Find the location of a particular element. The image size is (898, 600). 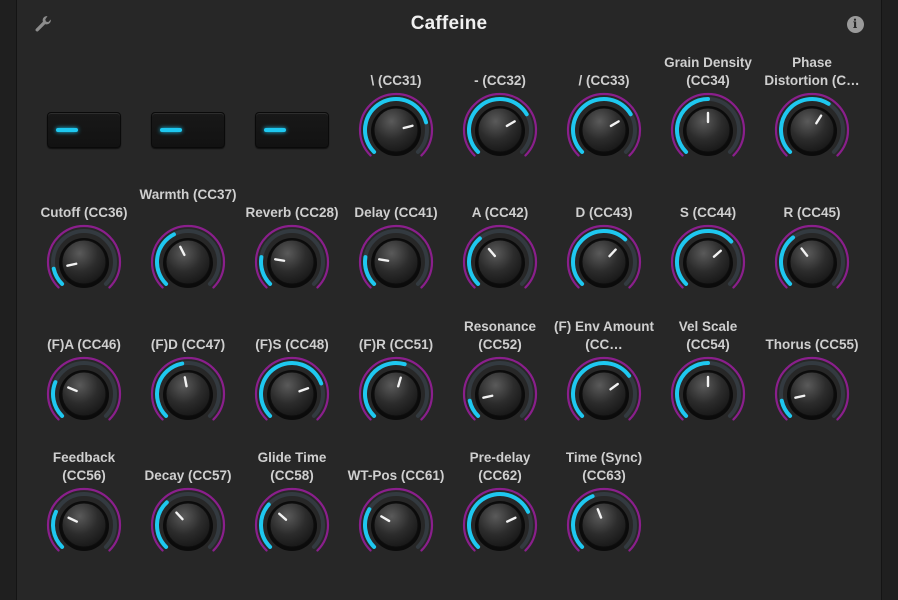

knob-label-text: (F)D (CC47) is located at coordinates (188, 344).